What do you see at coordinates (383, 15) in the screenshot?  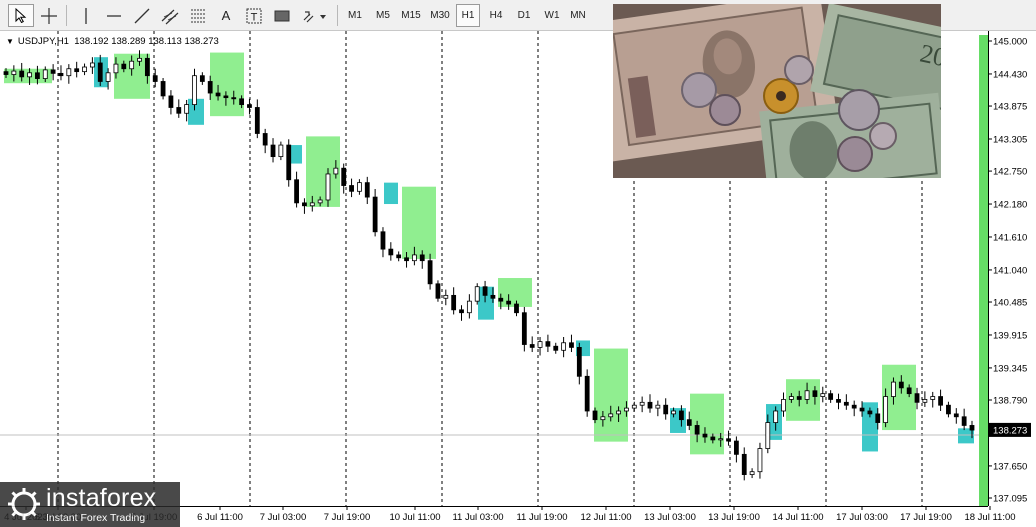 I see `timeframe-m5-button: M5` at bounding box center [383, 15].